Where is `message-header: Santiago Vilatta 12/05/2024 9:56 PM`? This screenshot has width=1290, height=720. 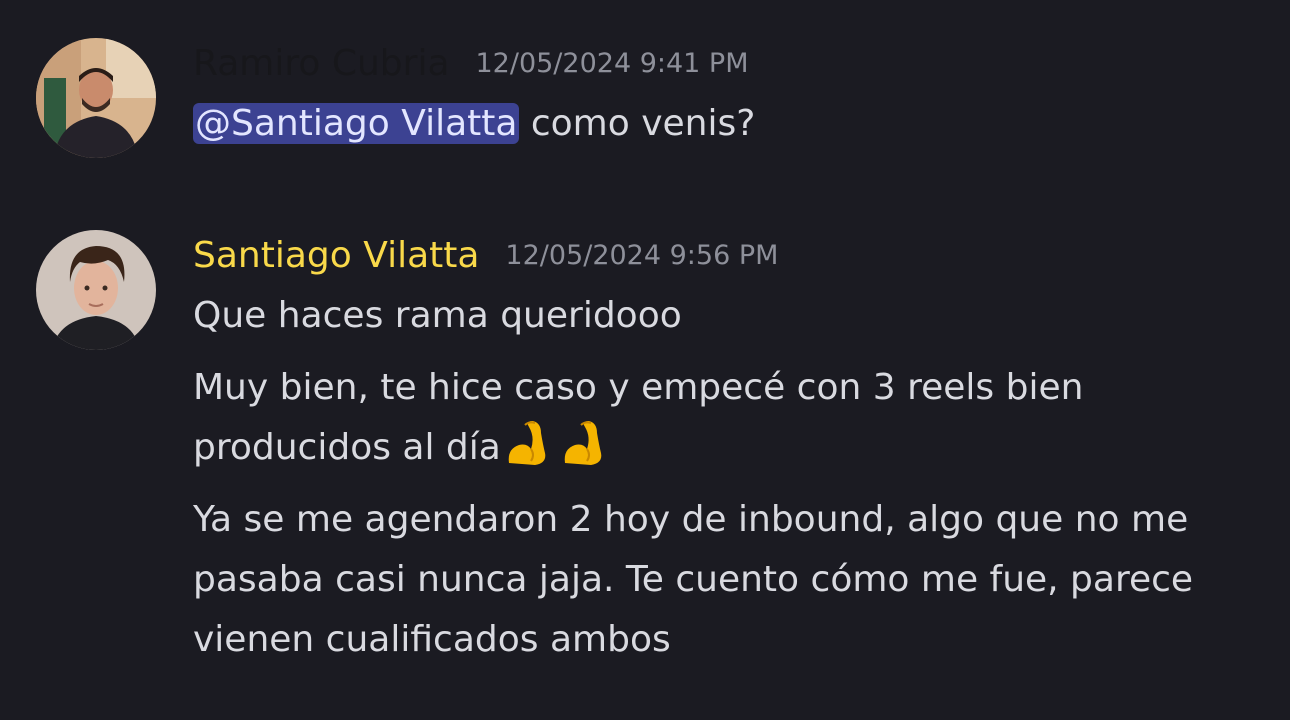
message-header: Santiago Vilatta 12/05/2024 9:56 PM is located at coordinates (728, 254).